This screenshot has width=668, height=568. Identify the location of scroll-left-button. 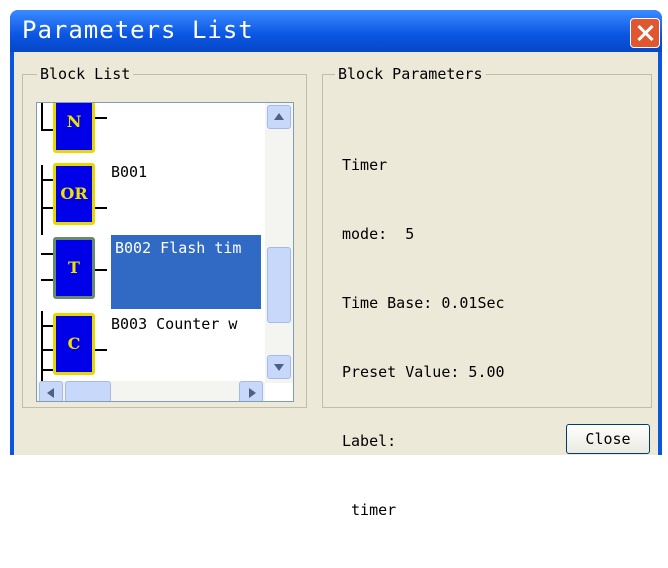
(51, 391).